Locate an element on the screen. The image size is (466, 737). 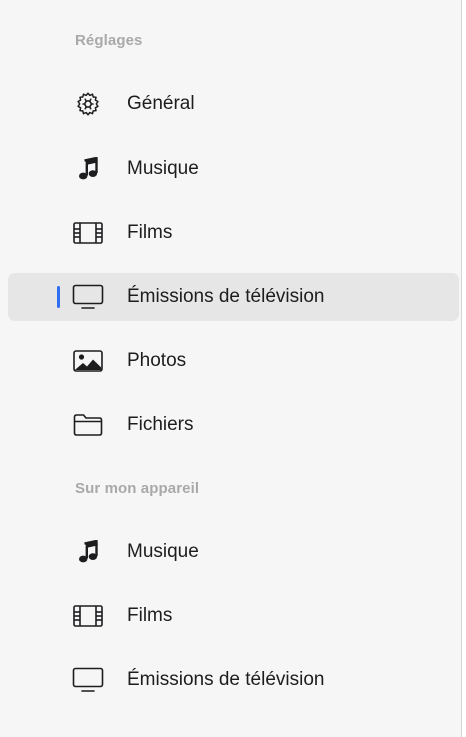
photo-icon is located at coordinates (88, 361).